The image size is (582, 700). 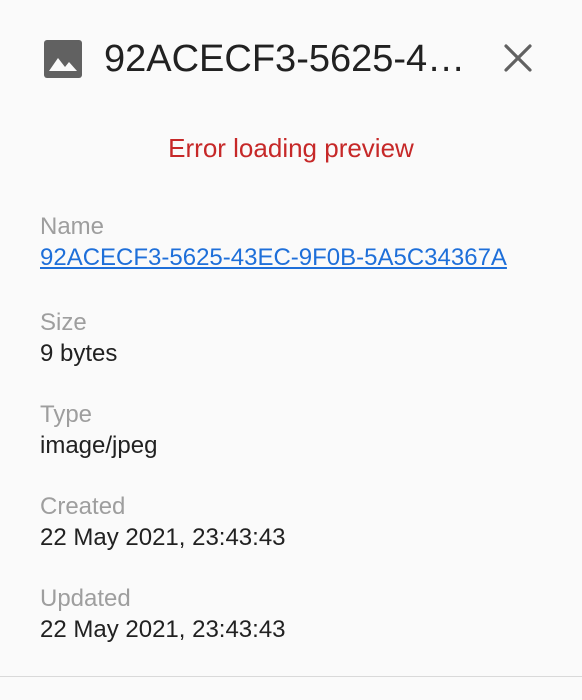 What do you see at coordinates (518, 58) in the screenshot?
I see `close-icon` at bounding box center [518, 58].